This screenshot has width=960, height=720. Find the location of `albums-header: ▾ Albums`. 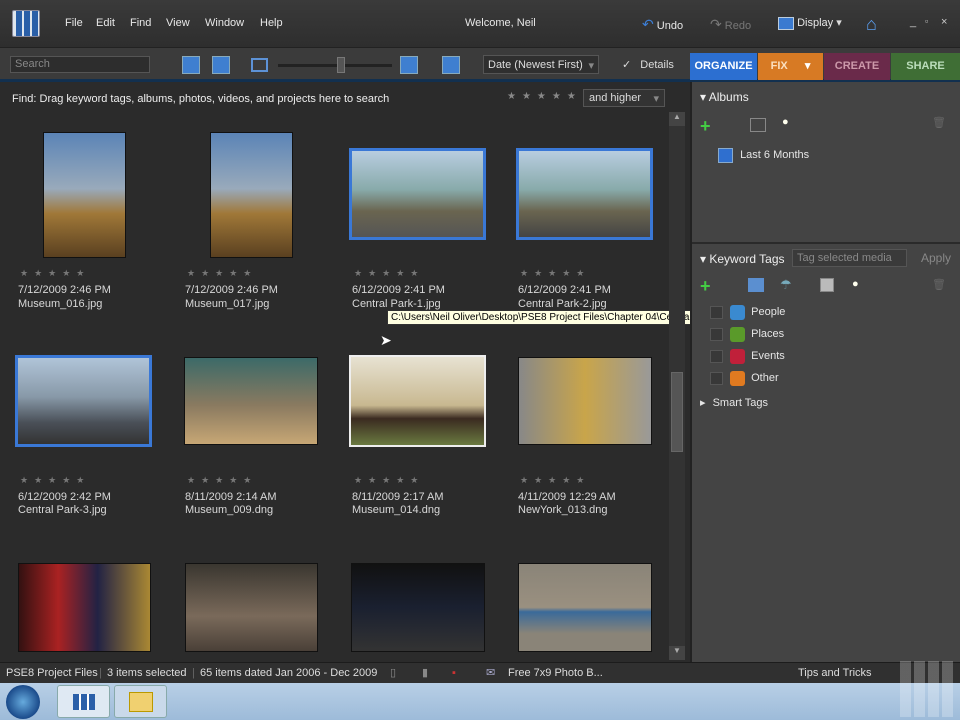

albums-header: ▾ Albums is located at coordinates (724, 97).